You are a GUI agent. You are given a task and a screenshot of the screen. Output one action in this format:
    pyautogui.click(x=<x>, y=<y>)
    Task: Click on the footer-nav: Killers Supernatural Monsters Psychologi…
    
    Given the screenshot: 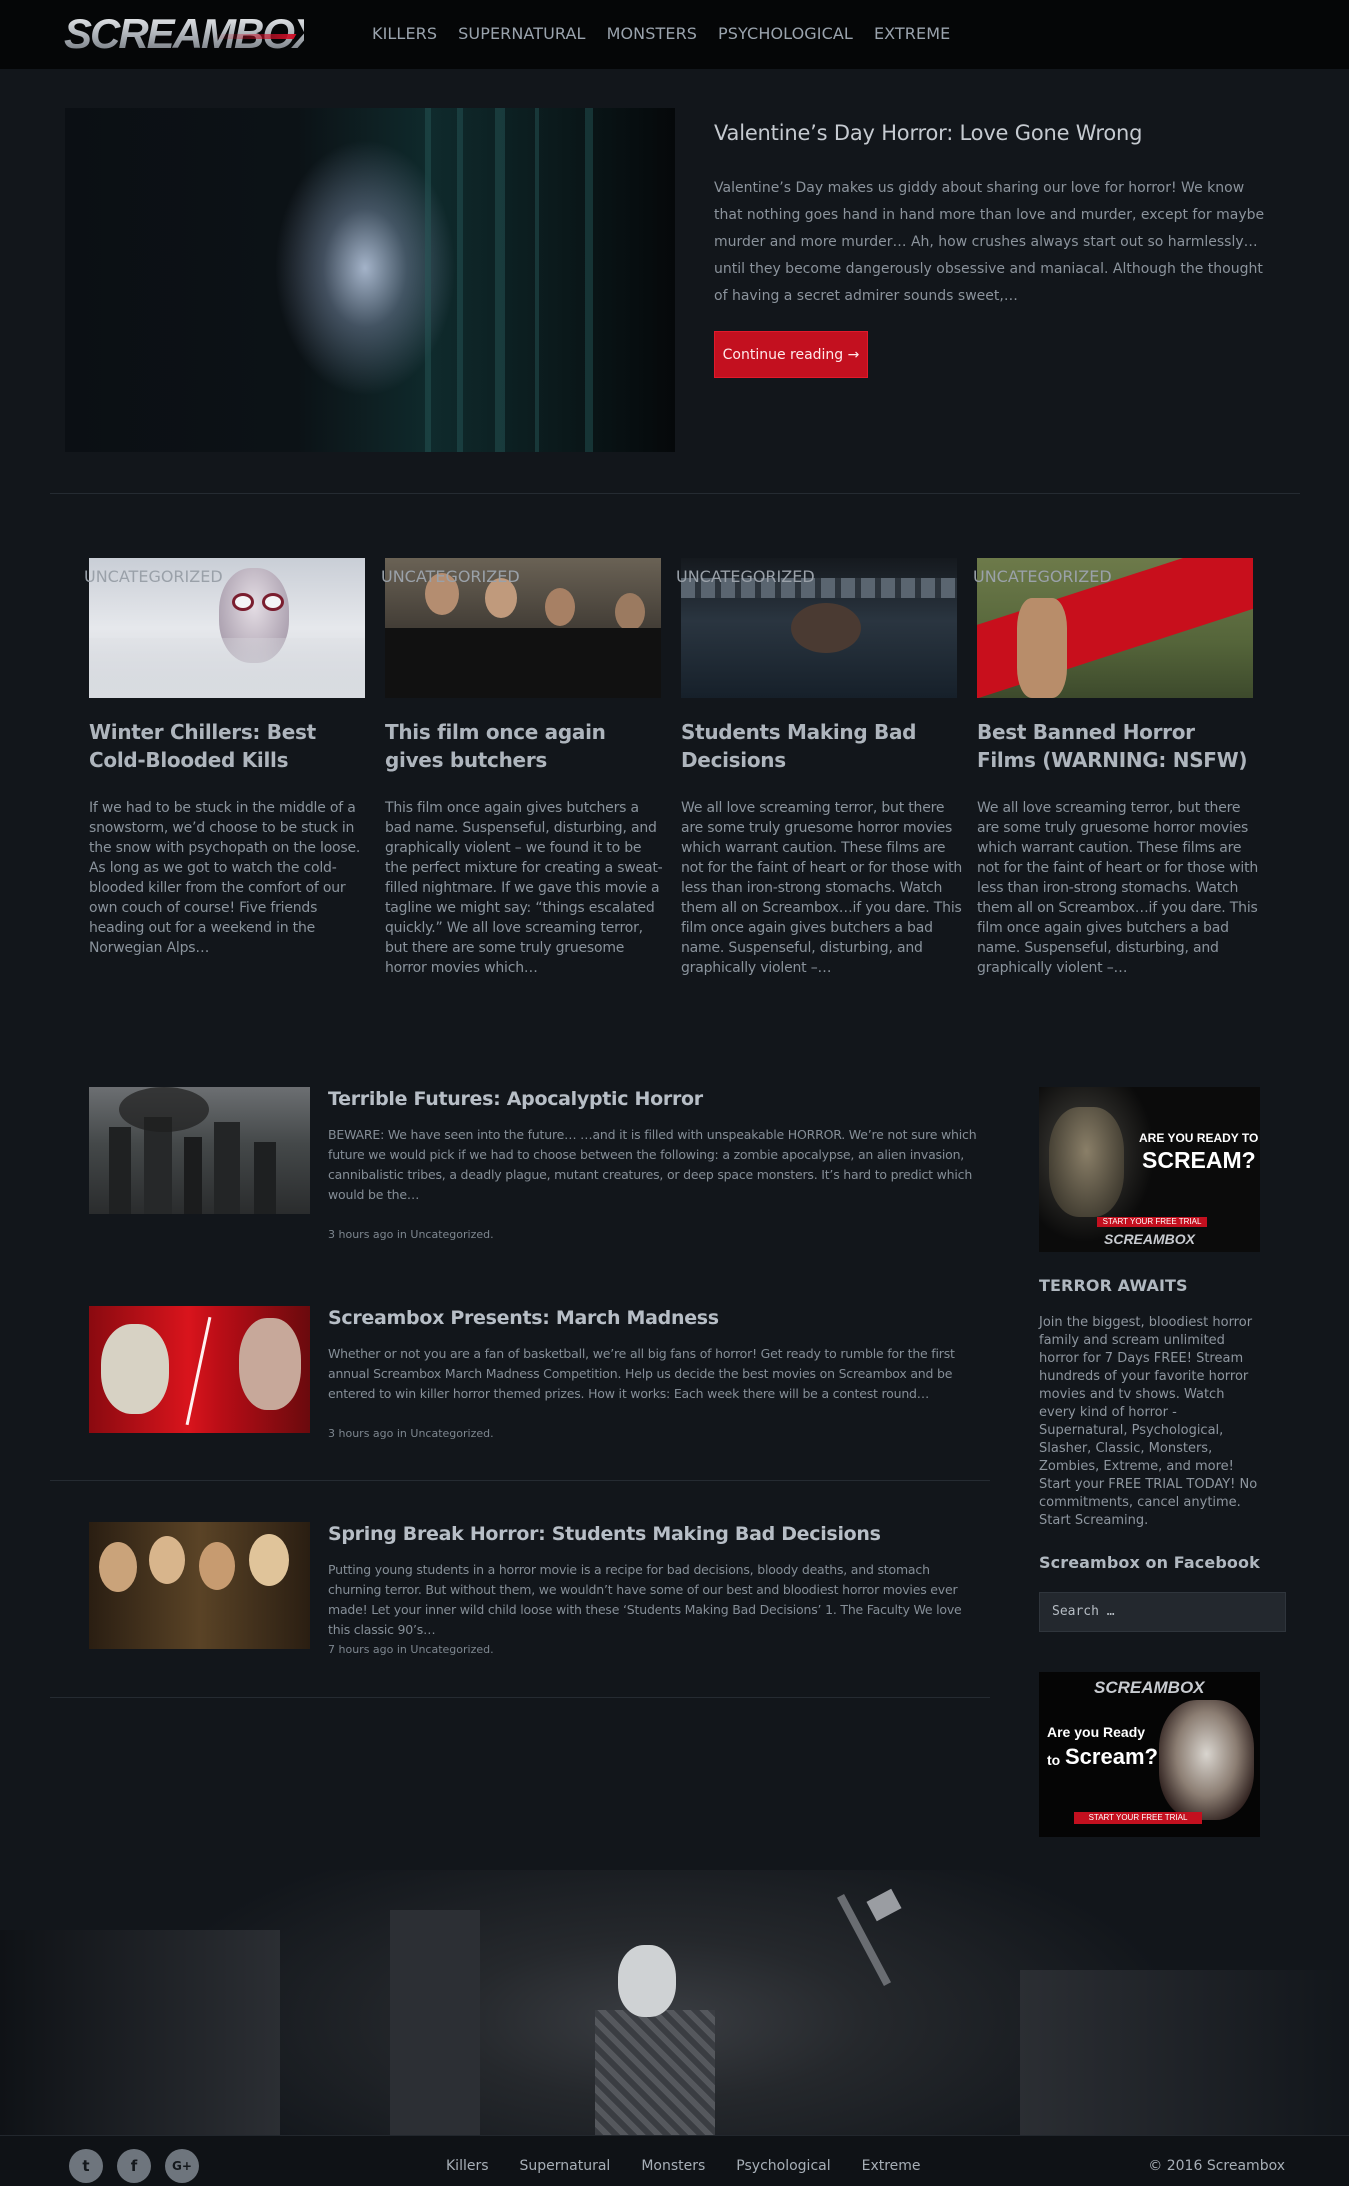 What is the action you would take?
    pyautogui.click(x=699, y=2166)
    